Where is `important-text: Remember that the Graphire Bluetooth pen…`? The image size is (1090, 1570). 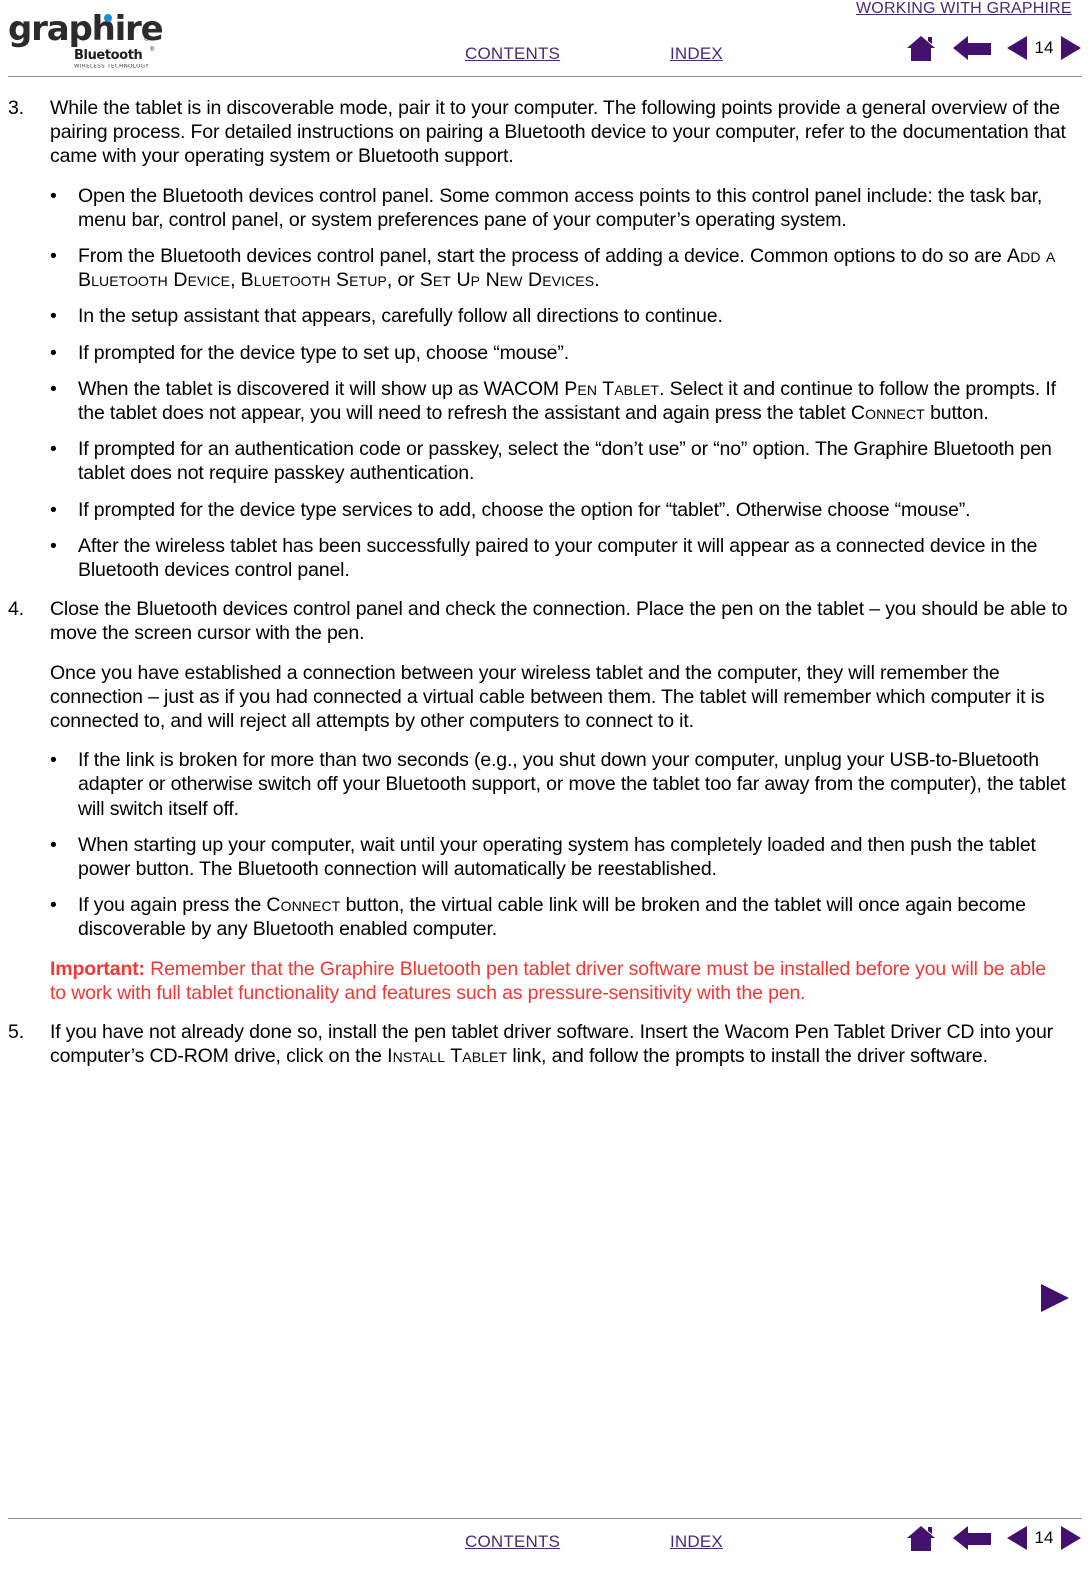
important-text: Remember that the Graphire Bluetooth pen… is located at coordinates (548, 980).